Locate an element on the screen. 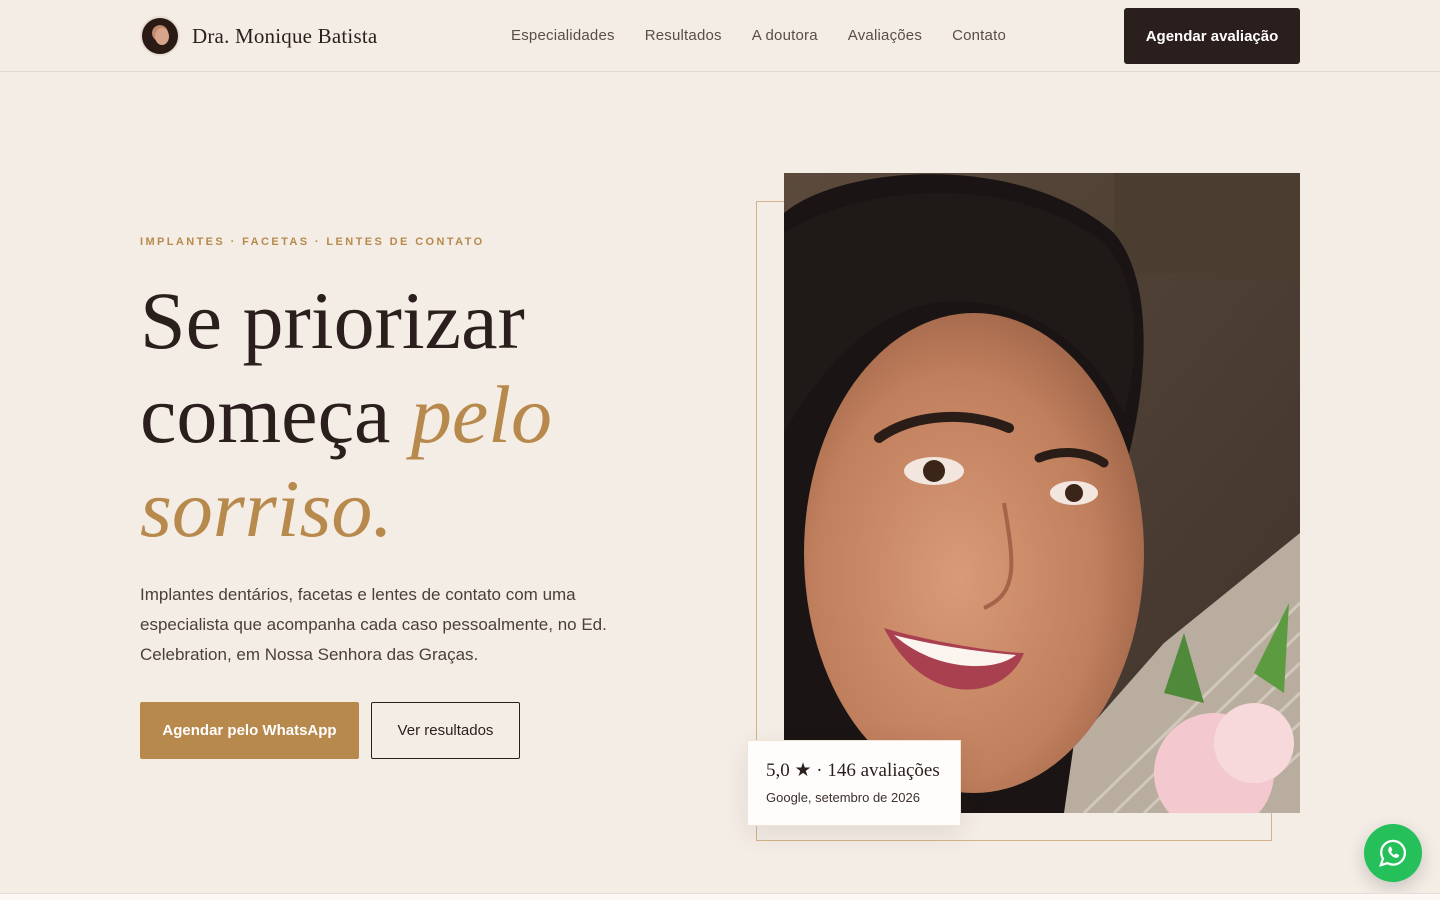  whatsapp-floating-button is located at coordinates (1393, 853).